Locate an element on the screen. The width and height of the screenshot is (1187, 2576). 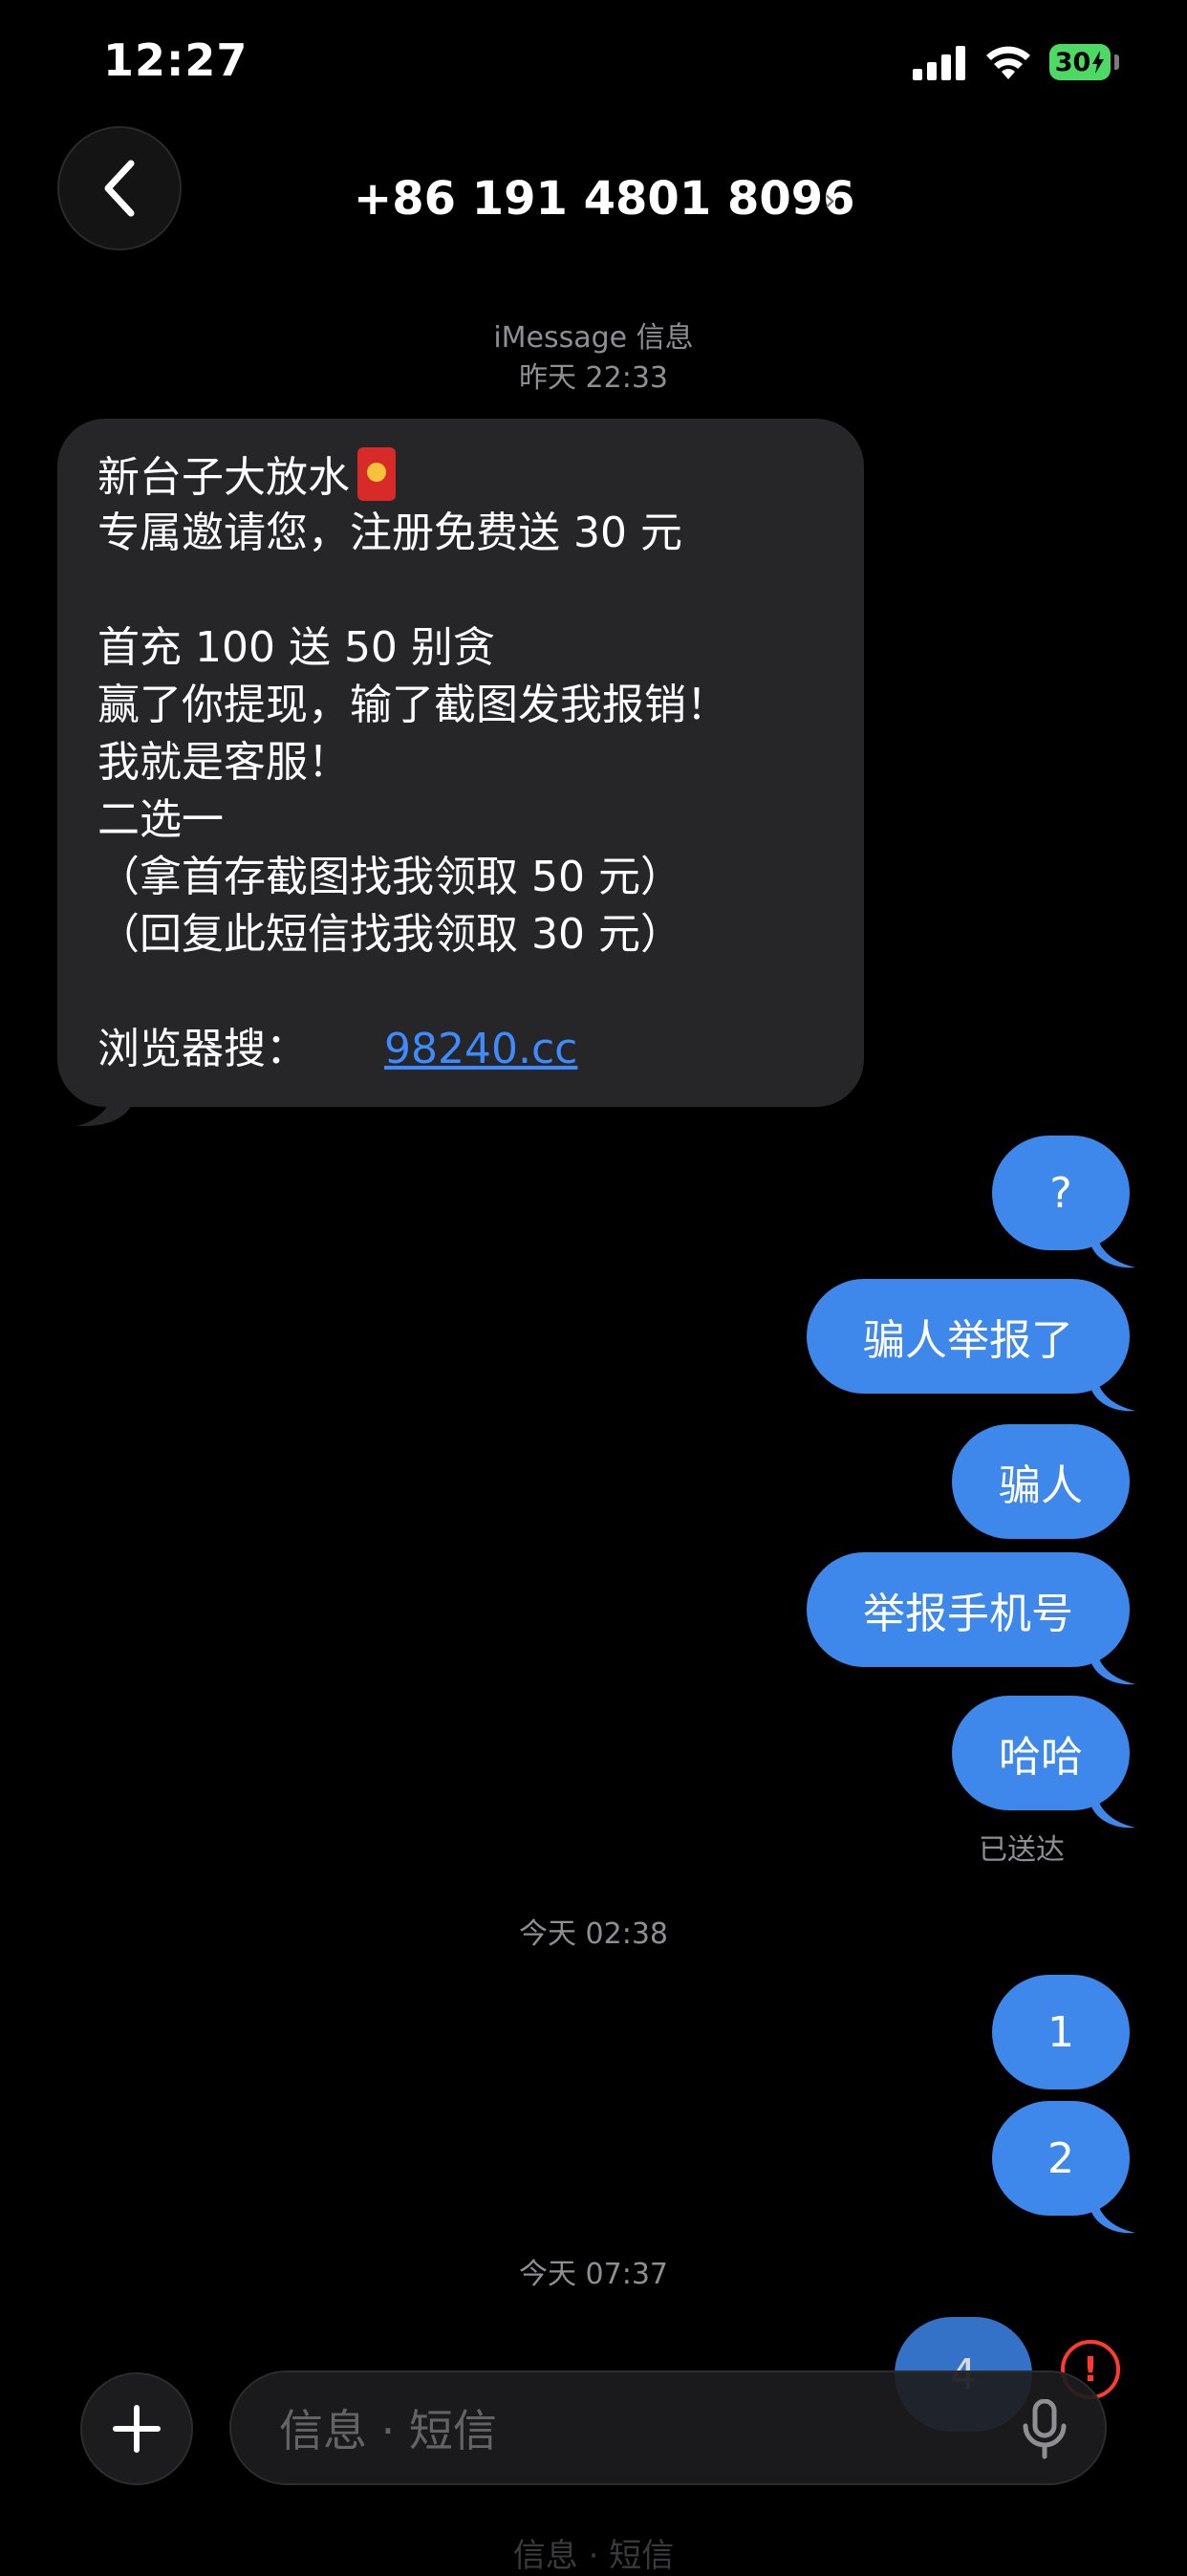
cellular-signal-icon is located at coordinates (939, 63).